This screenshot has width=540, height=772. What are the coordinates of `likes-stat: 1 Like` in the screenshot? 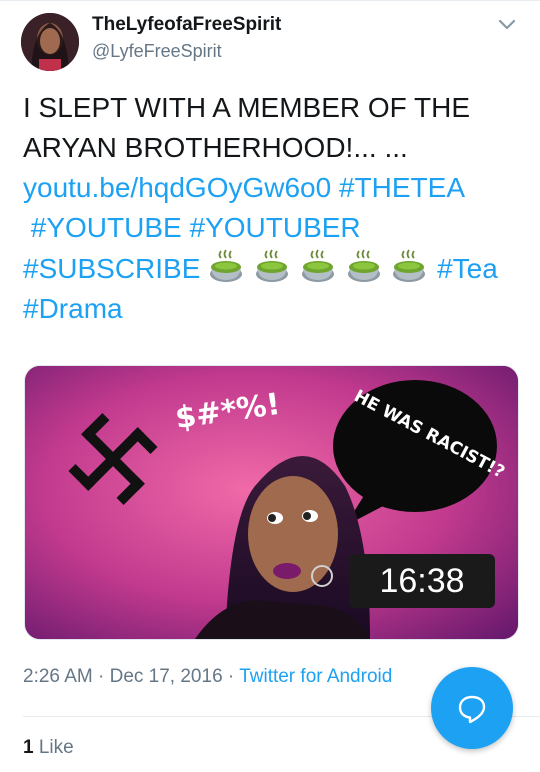 It's located at (48, 748).